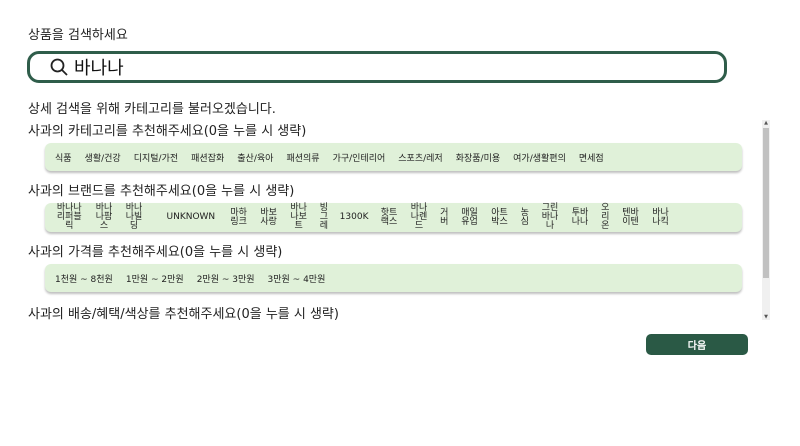  What do you see at coordinates (393, 278) in the screenshot?
I see `price-options: 1천원 ~ 8천원 1만원 ~ 2만원 2만원 ~ 3만원 3만원 ~ 4만원` at bounding box center [393, 278].